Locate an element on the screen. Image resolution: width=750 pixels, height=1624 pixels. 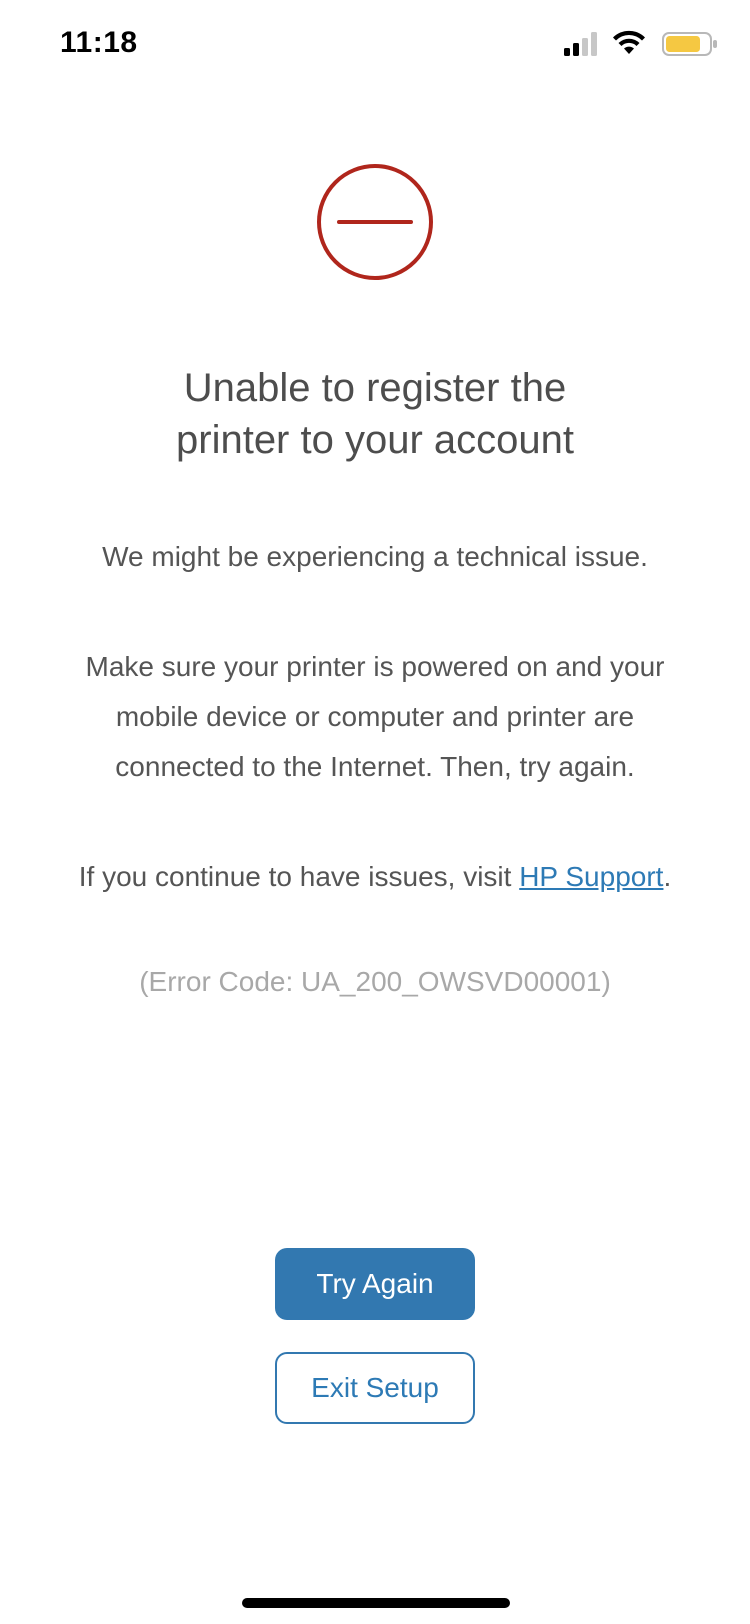
title-line-2: printer to your account is located at coordinates (375, 440).